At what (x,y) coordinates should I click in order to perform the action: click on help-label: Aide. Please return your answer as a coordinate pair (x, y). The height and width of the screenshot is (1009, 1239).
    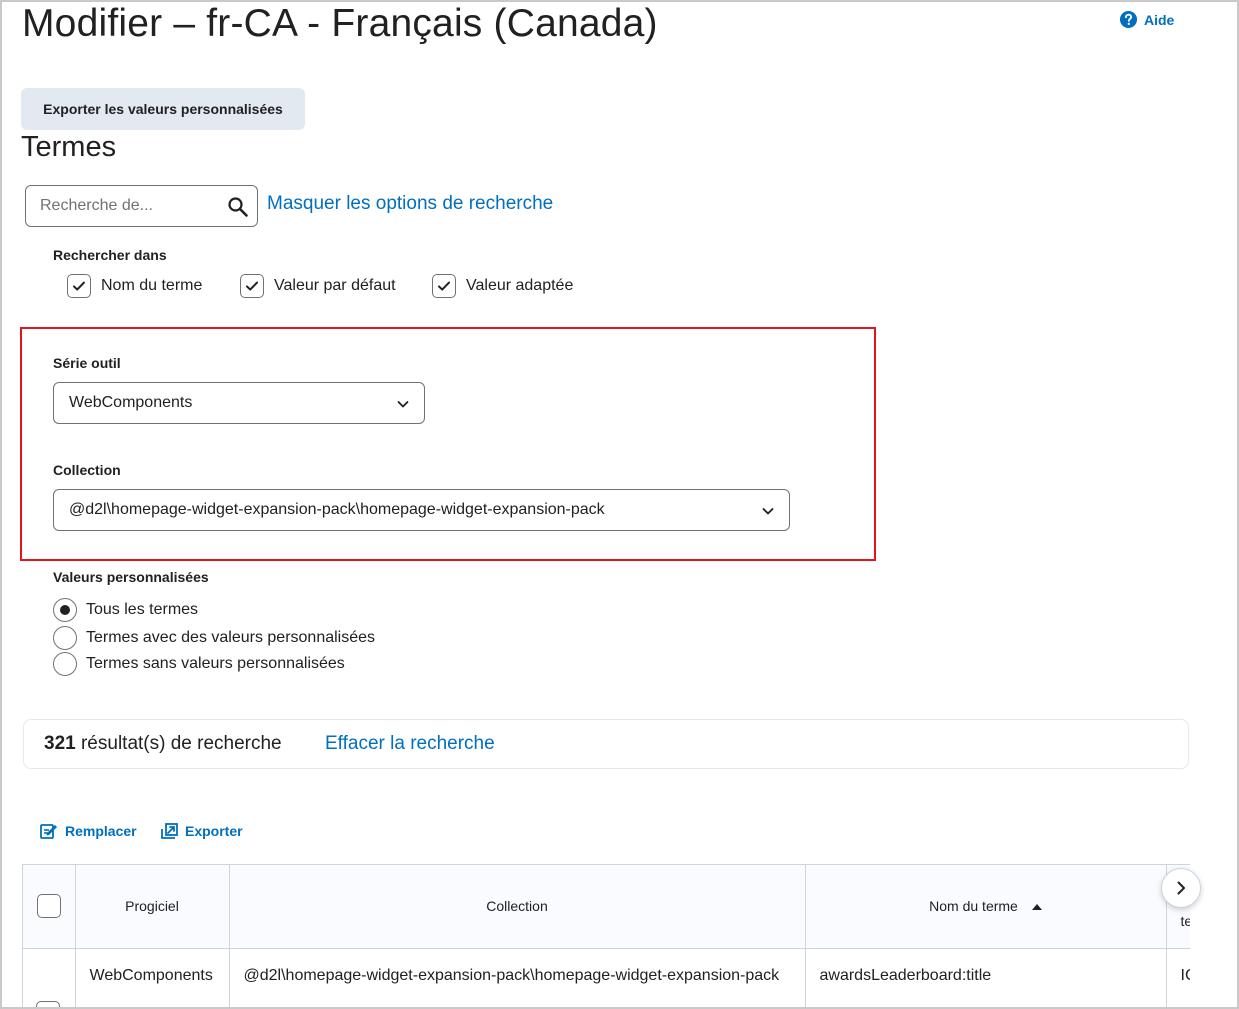
    Looking at the image, I should click on (1159, 19).